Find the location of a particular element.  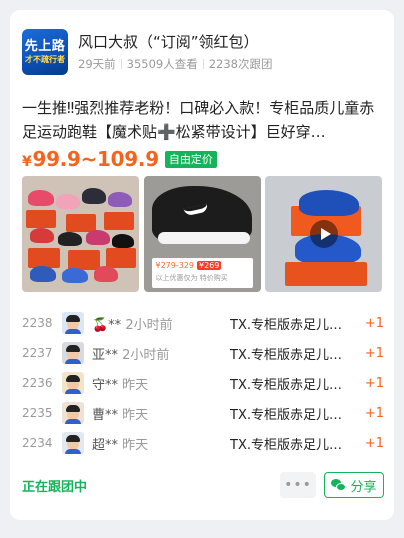

group-meta: 29天前 35509人查看 2238次跟团 is located at coordinates (231, 64).